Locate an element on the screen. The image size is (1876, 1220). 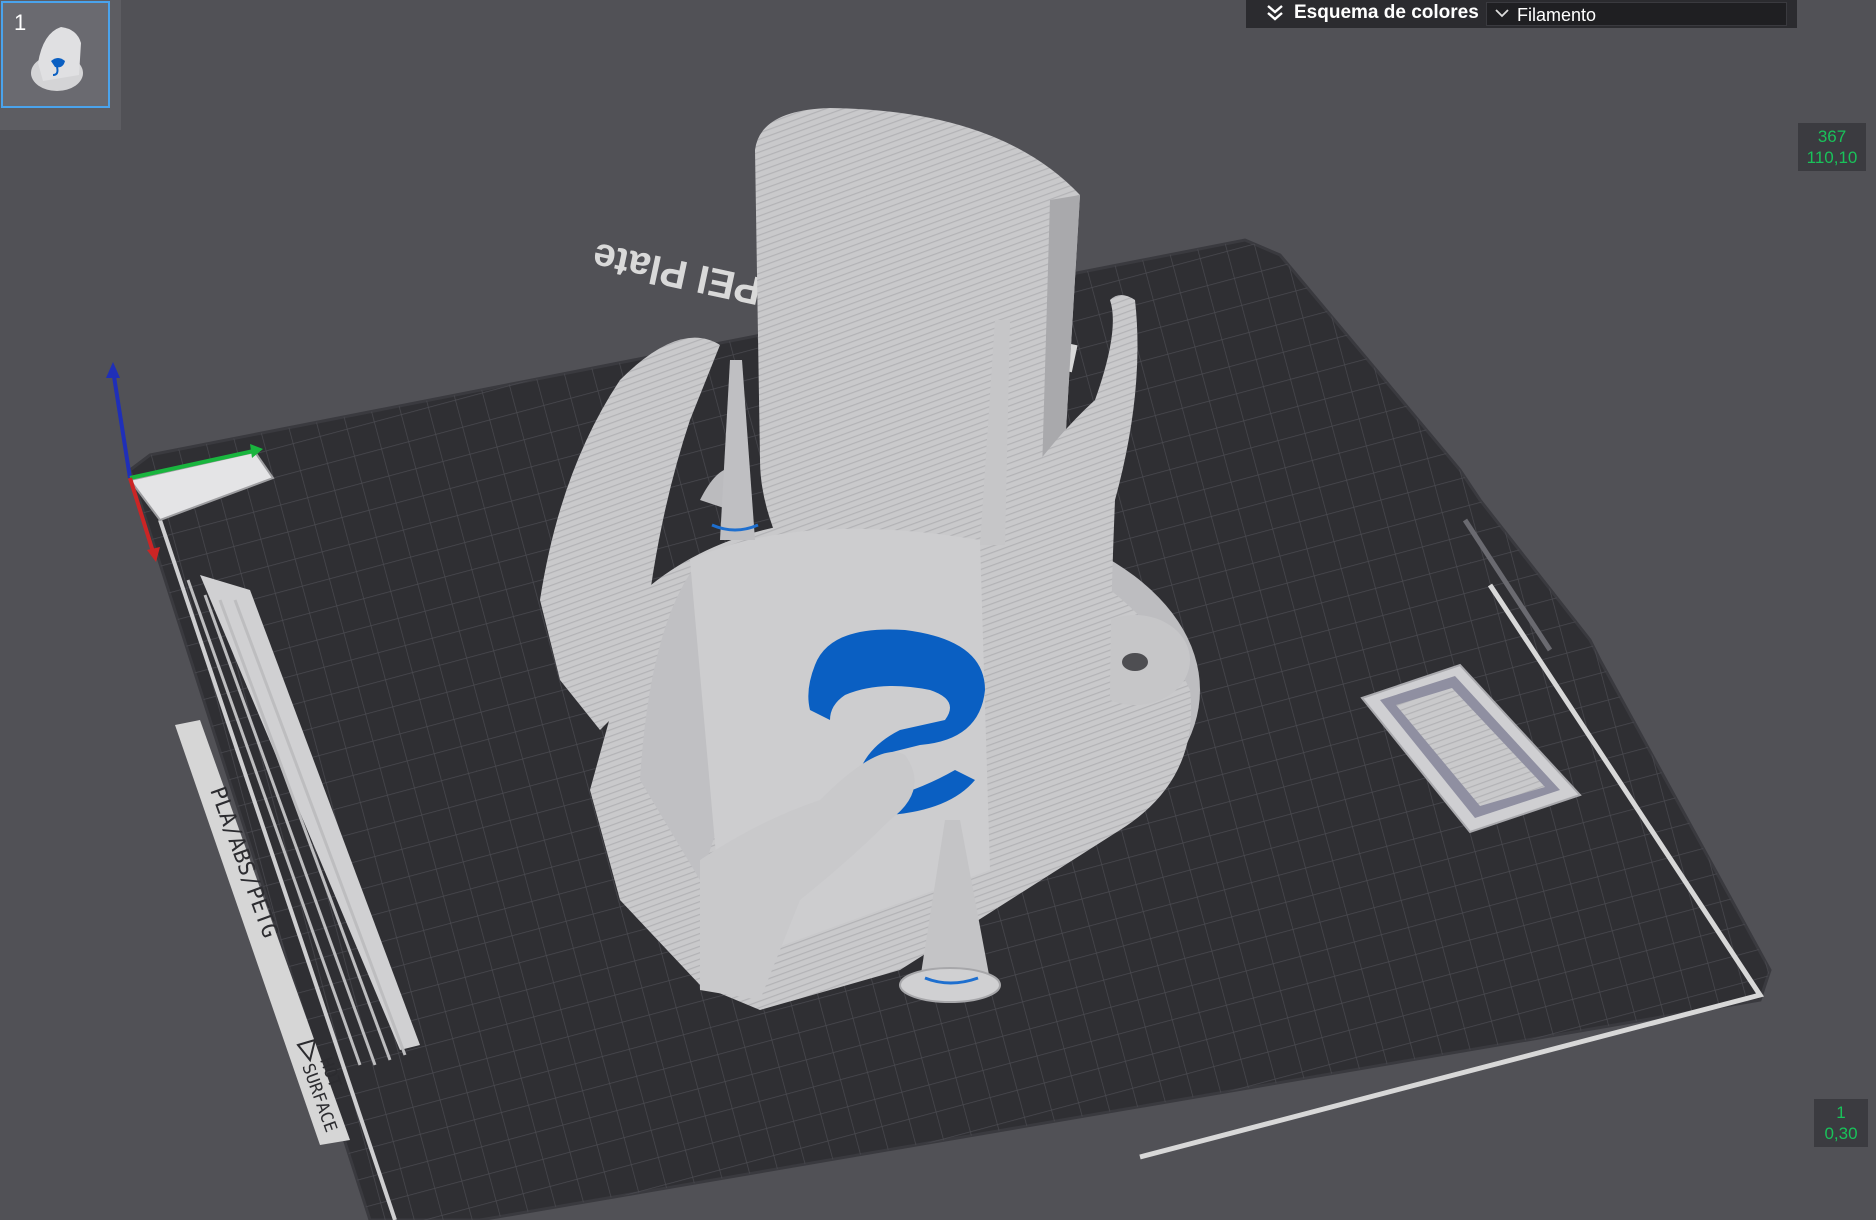
color-scheme-bar: Esquema de colores Filamento is located at coordinates (1521, 14).